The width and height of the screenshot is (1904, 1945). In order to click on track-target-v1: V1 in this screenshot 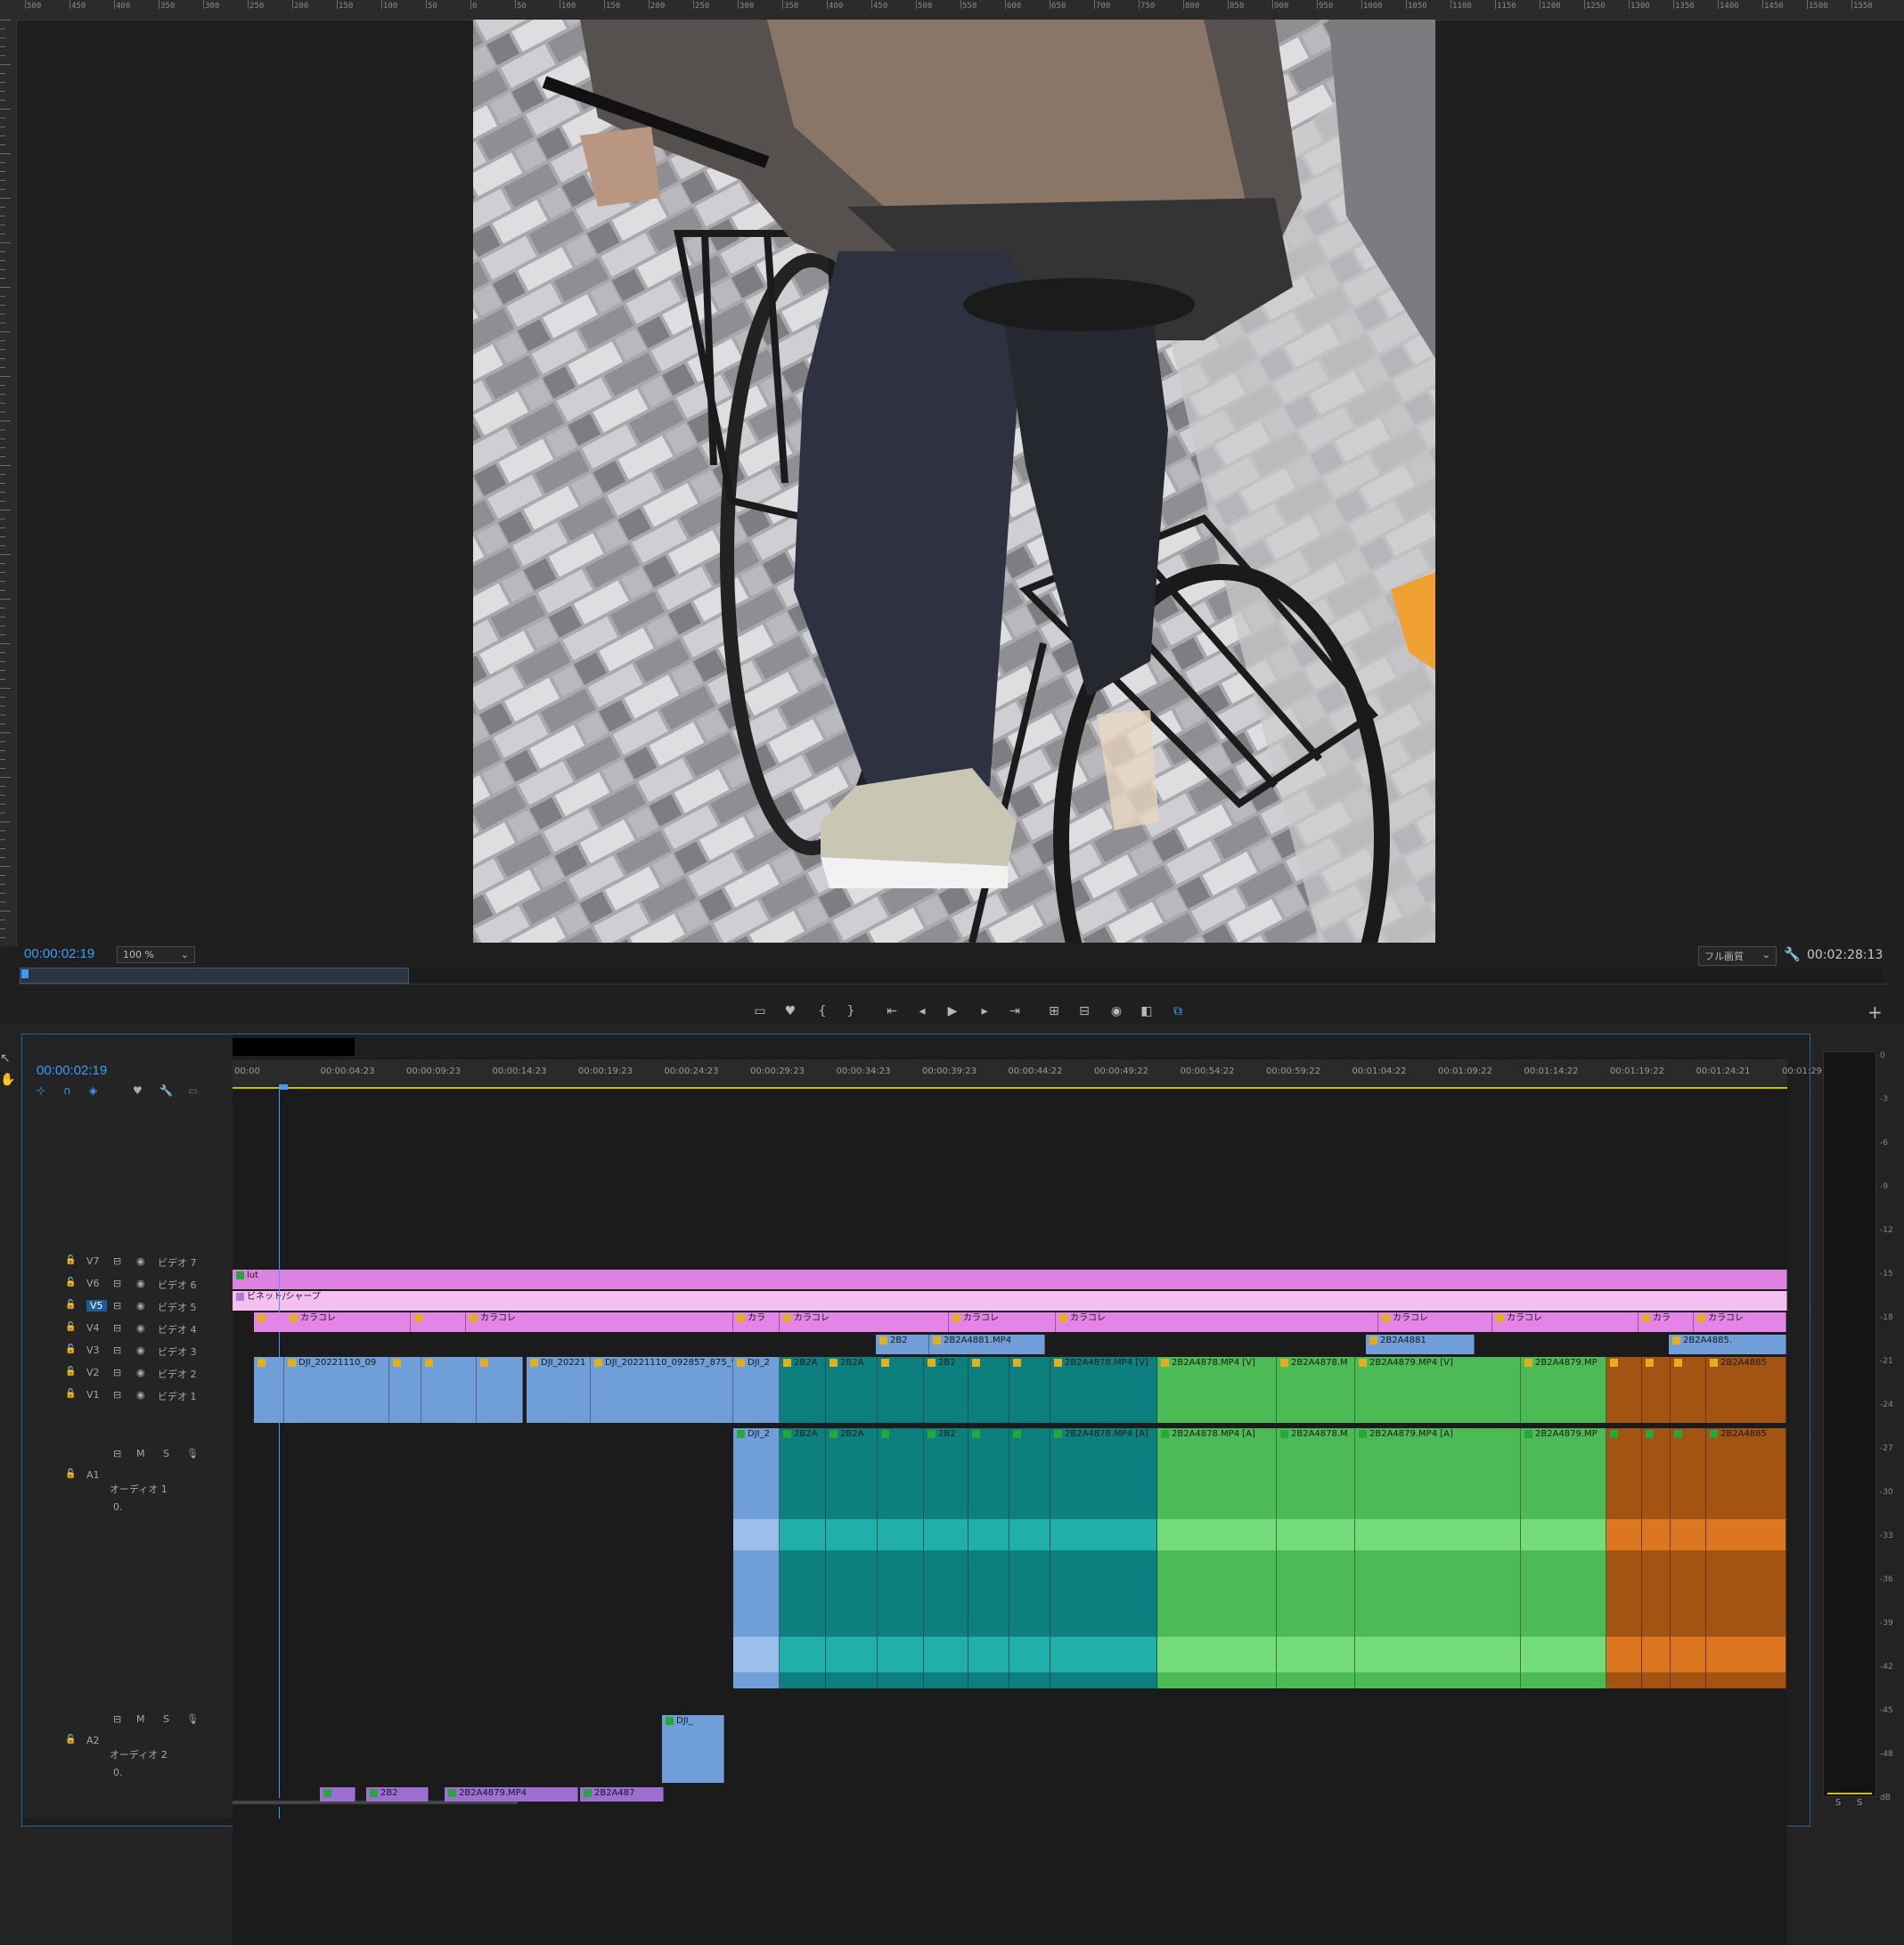, I will do `click(93, 1395)`.